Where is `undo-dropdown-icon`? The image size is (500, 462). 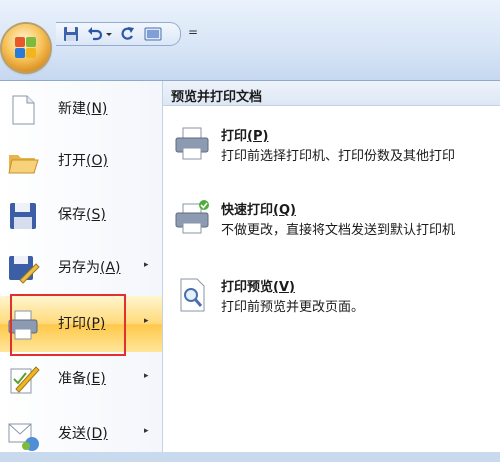 undo-dropdown-icon is located at coordinates (109, 34).